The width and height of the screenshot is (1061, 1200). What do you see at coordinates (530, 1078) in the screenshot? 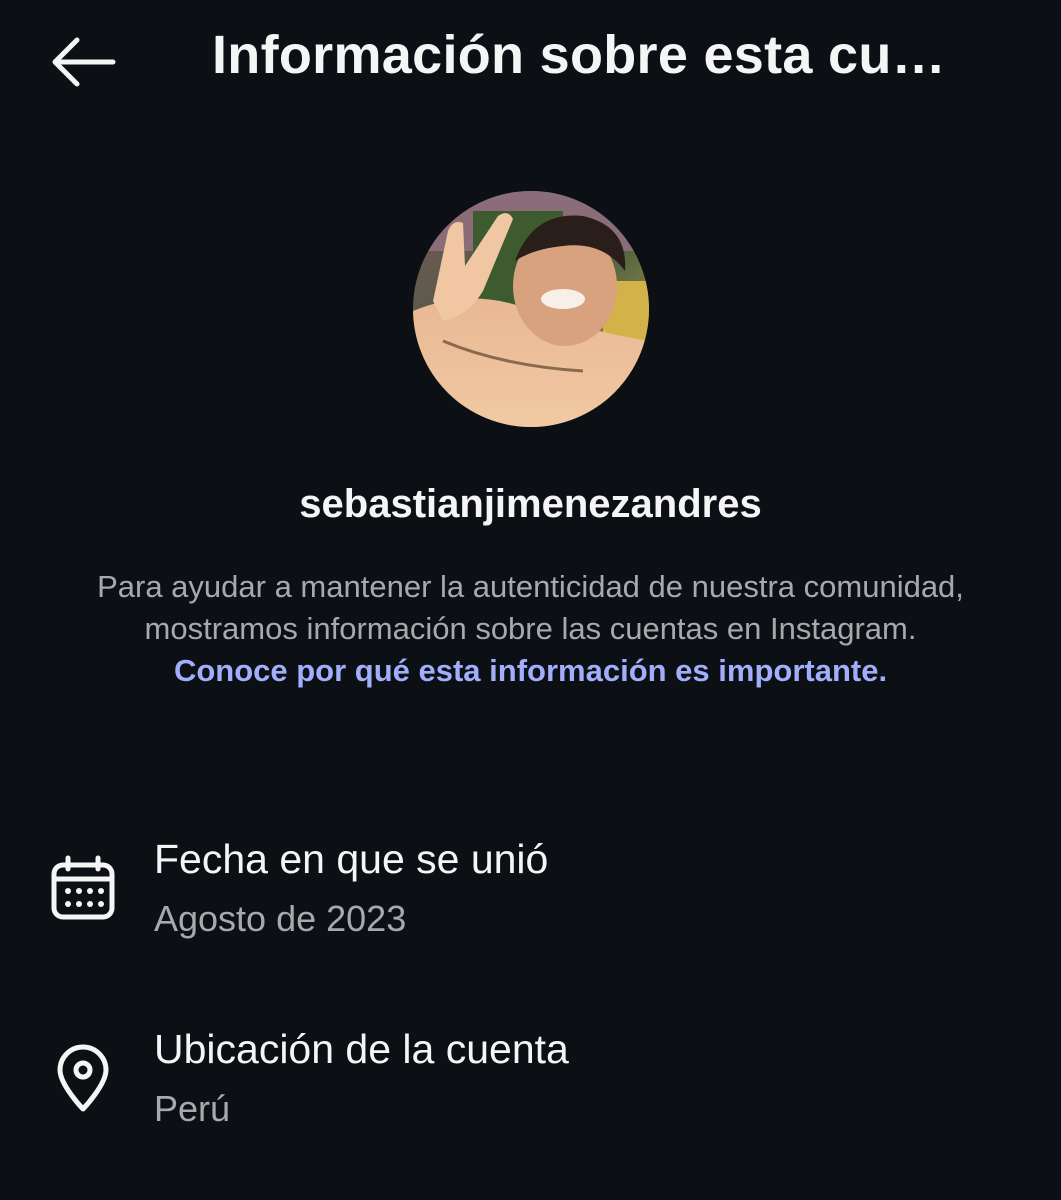
I see `account-location-row: Ubicación de la cuenta Perú` at bounding box center [530, 1078].